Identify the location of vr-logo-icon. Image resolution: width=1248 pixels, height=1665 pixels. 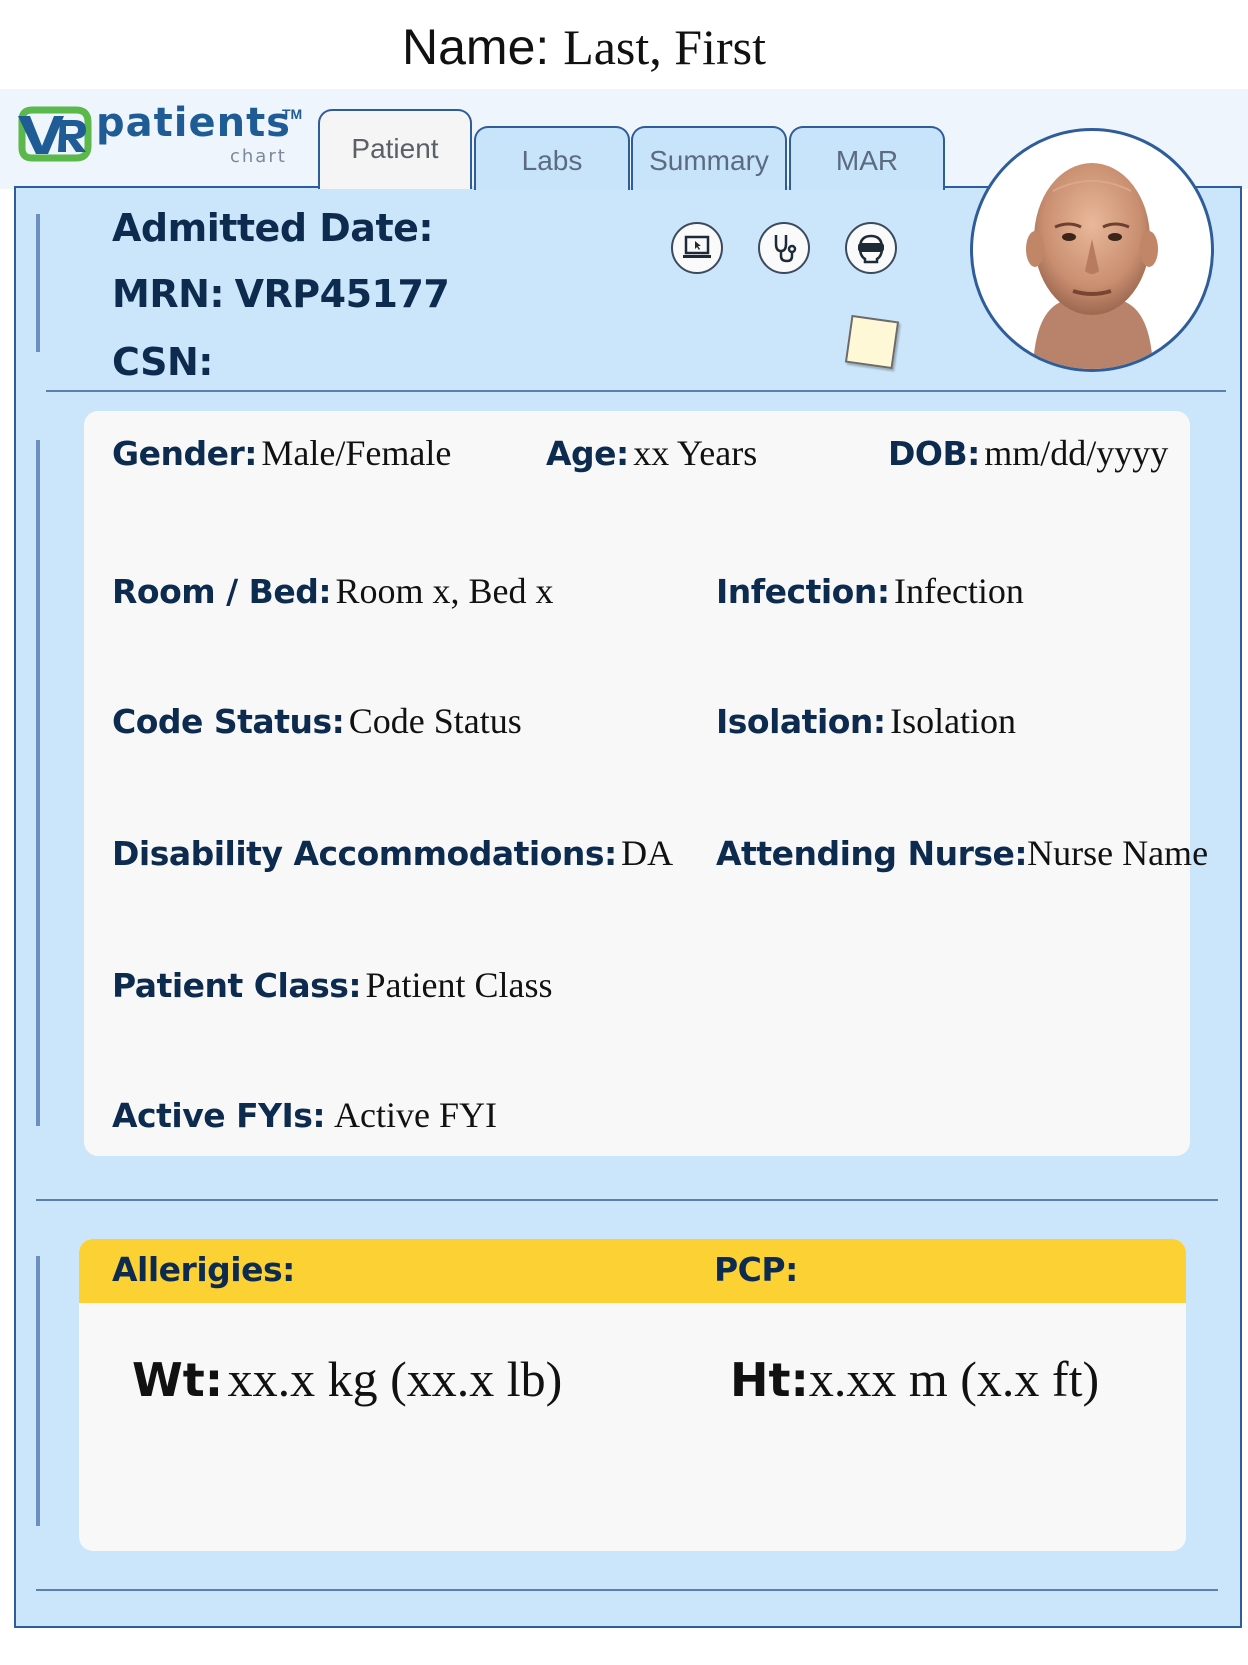
(55, 134).